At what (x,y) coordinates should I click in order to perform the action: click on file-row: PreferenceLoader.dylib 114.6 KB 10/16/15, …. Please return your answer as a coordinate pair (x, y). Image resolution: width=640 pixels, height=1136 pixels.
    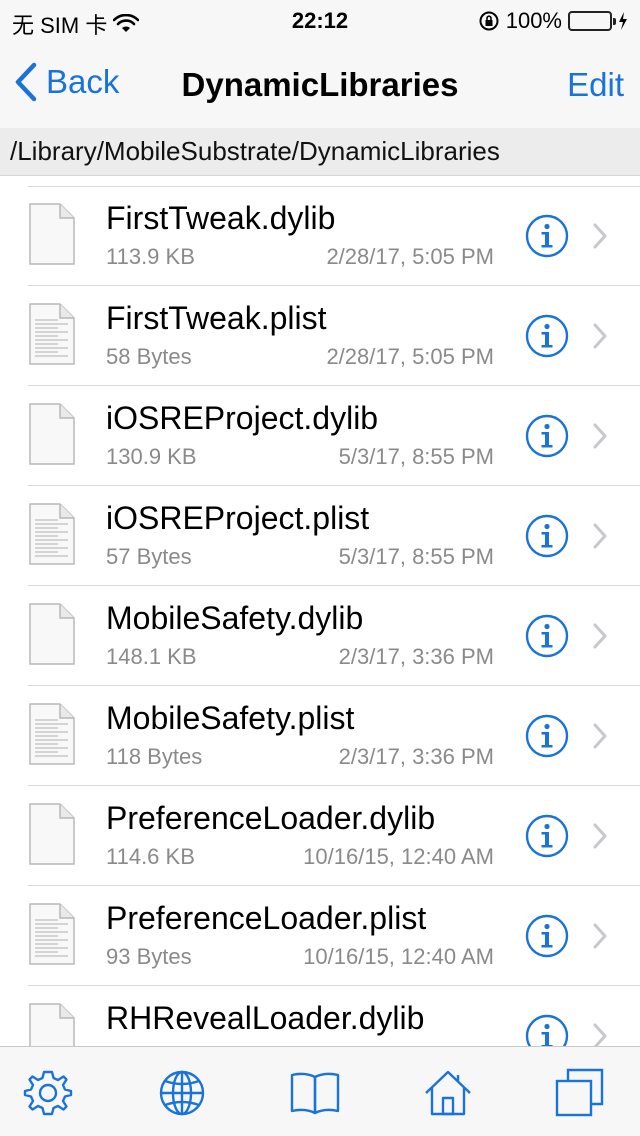
    Looking at the image, I should click on (320, 836).